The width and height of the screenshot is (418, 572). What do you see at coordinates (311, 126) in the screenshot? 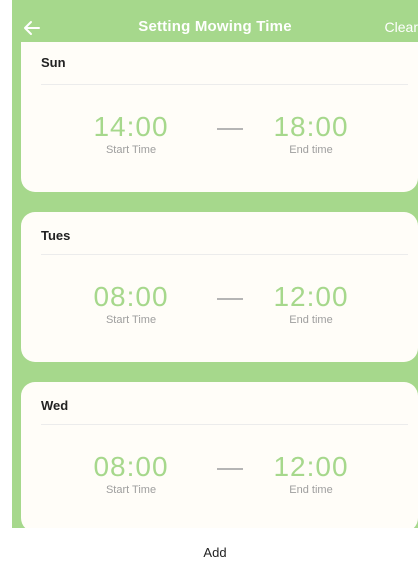
I see `end-time-value: 18:00` at bounding box center [311, 126].